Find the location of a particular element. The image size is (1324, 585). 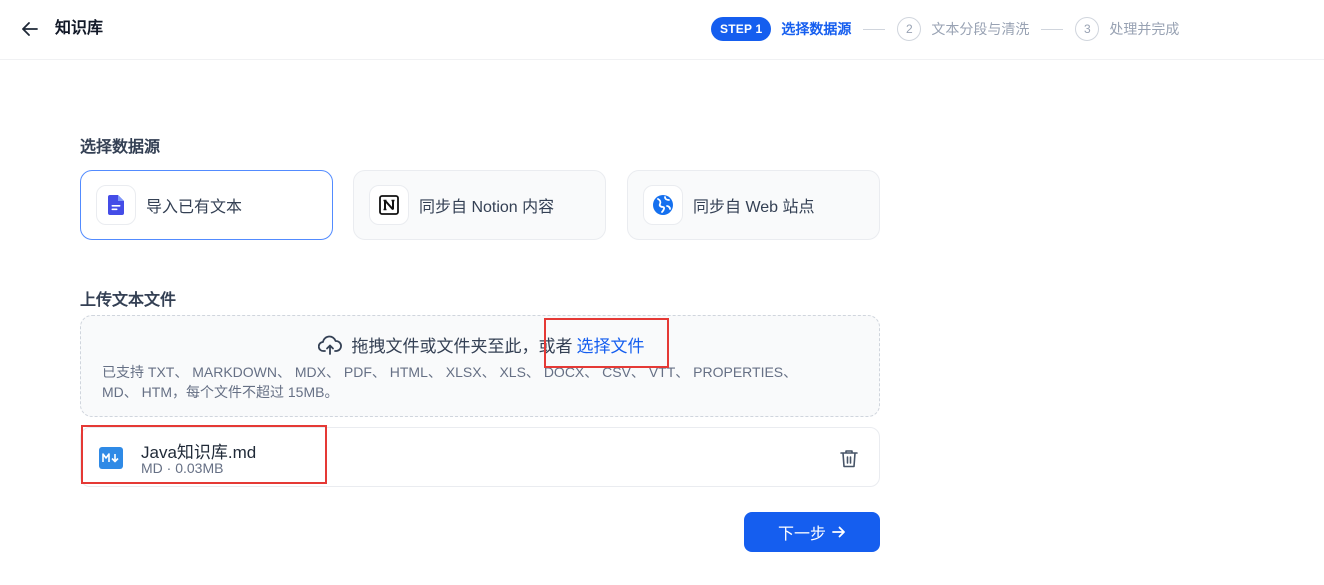

dropzone-text: 拖拽文件或文件夹至此，或者 is located at coordinates (462, 346).